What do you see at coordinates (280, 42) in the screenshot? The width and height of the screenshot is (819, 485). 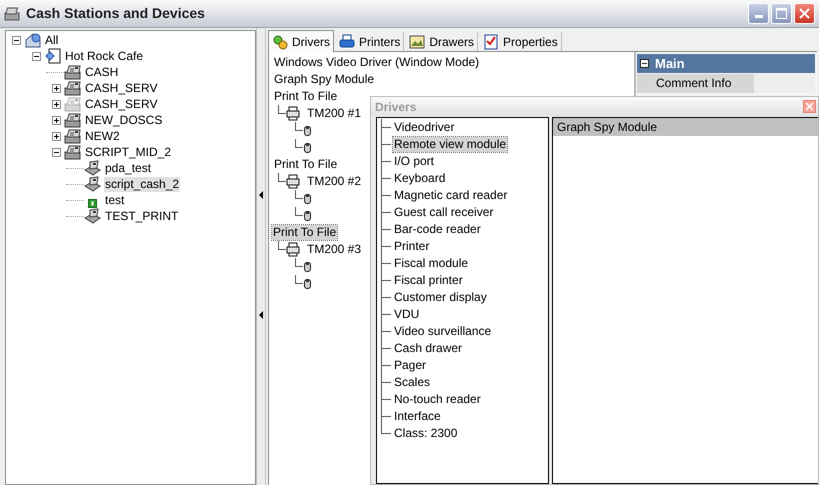 I see `gears-icon` at bounding box center [280, 42].